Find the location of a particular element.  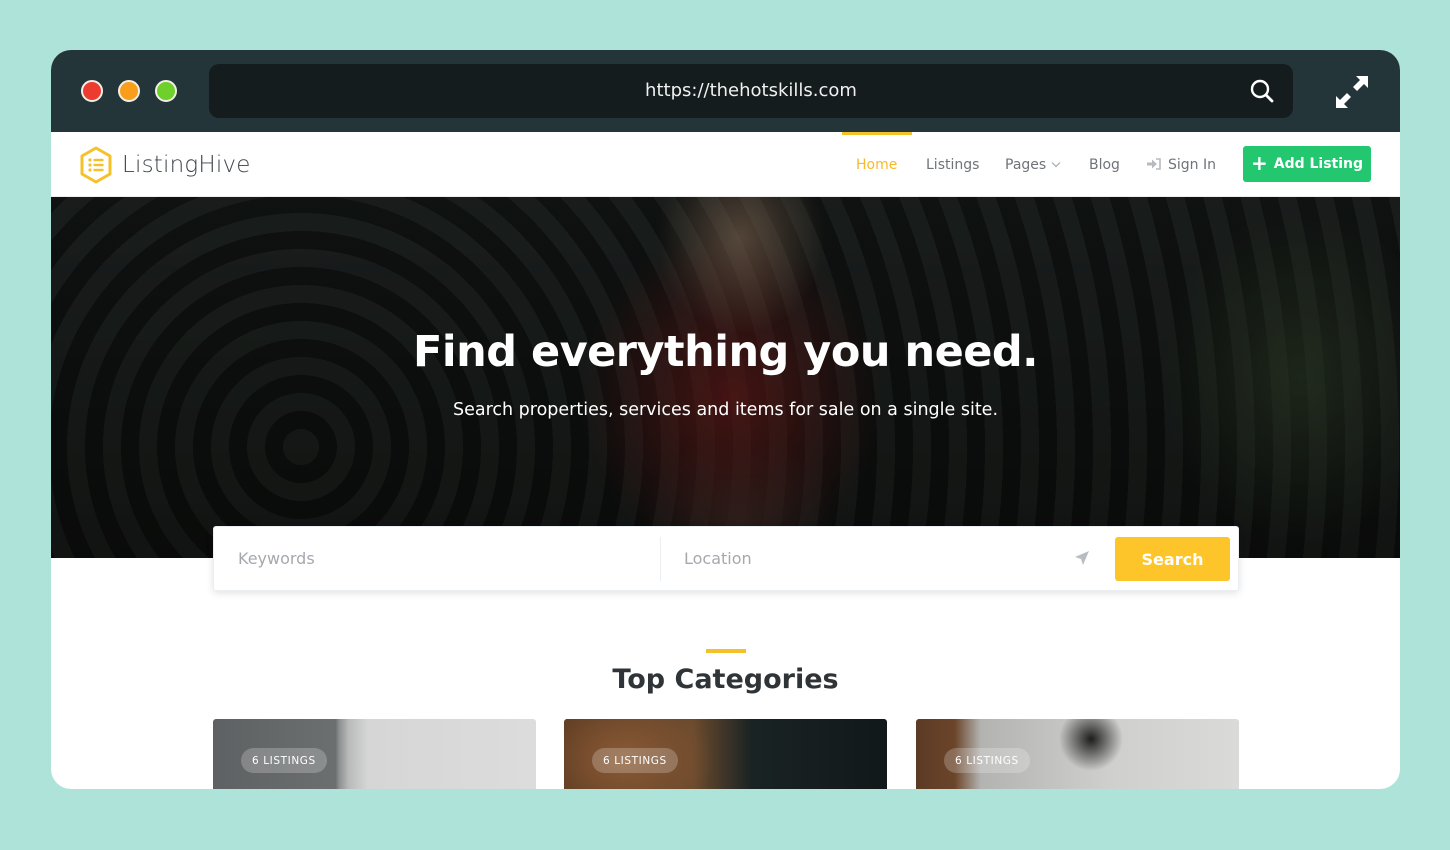

sign-in-label: Sign In is located at coordinates (1192, 165).